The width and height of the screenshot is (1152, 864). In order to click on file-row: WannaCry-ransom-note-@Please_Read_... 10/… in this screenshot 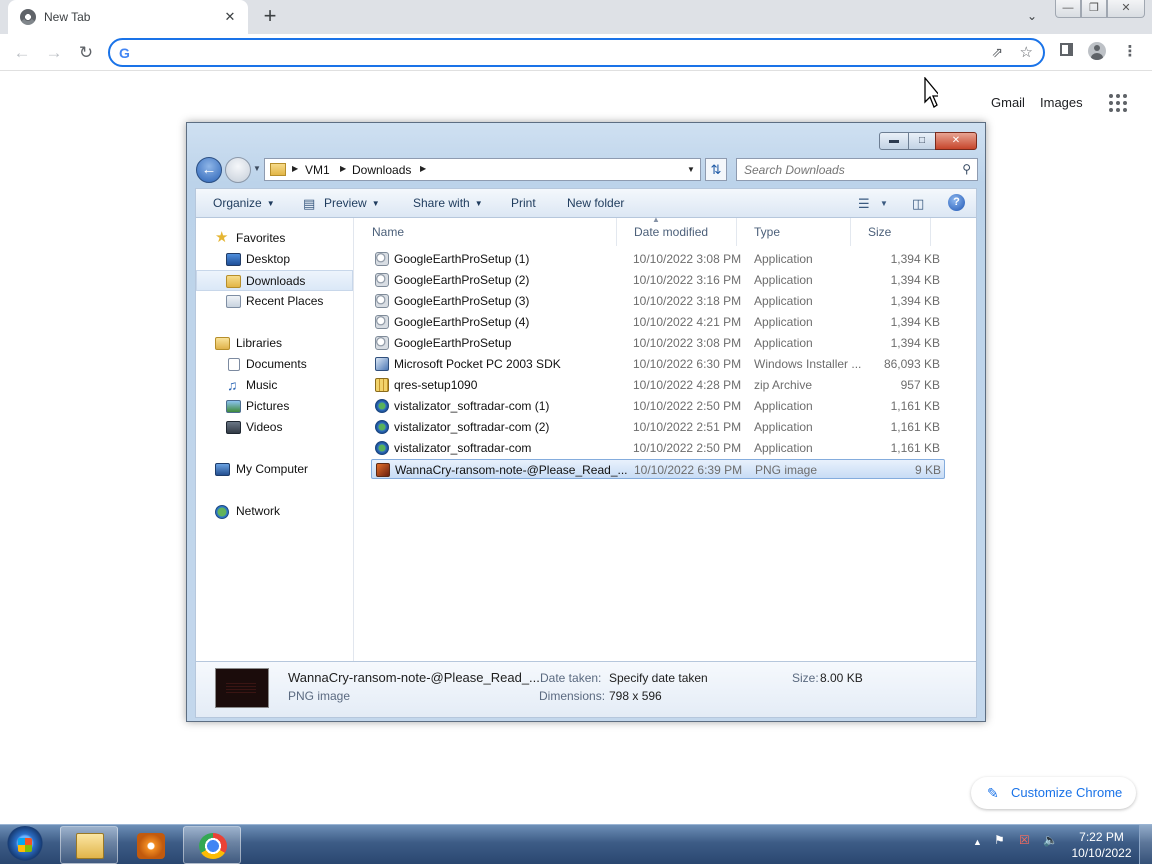, I will do `click(658, 469)`.